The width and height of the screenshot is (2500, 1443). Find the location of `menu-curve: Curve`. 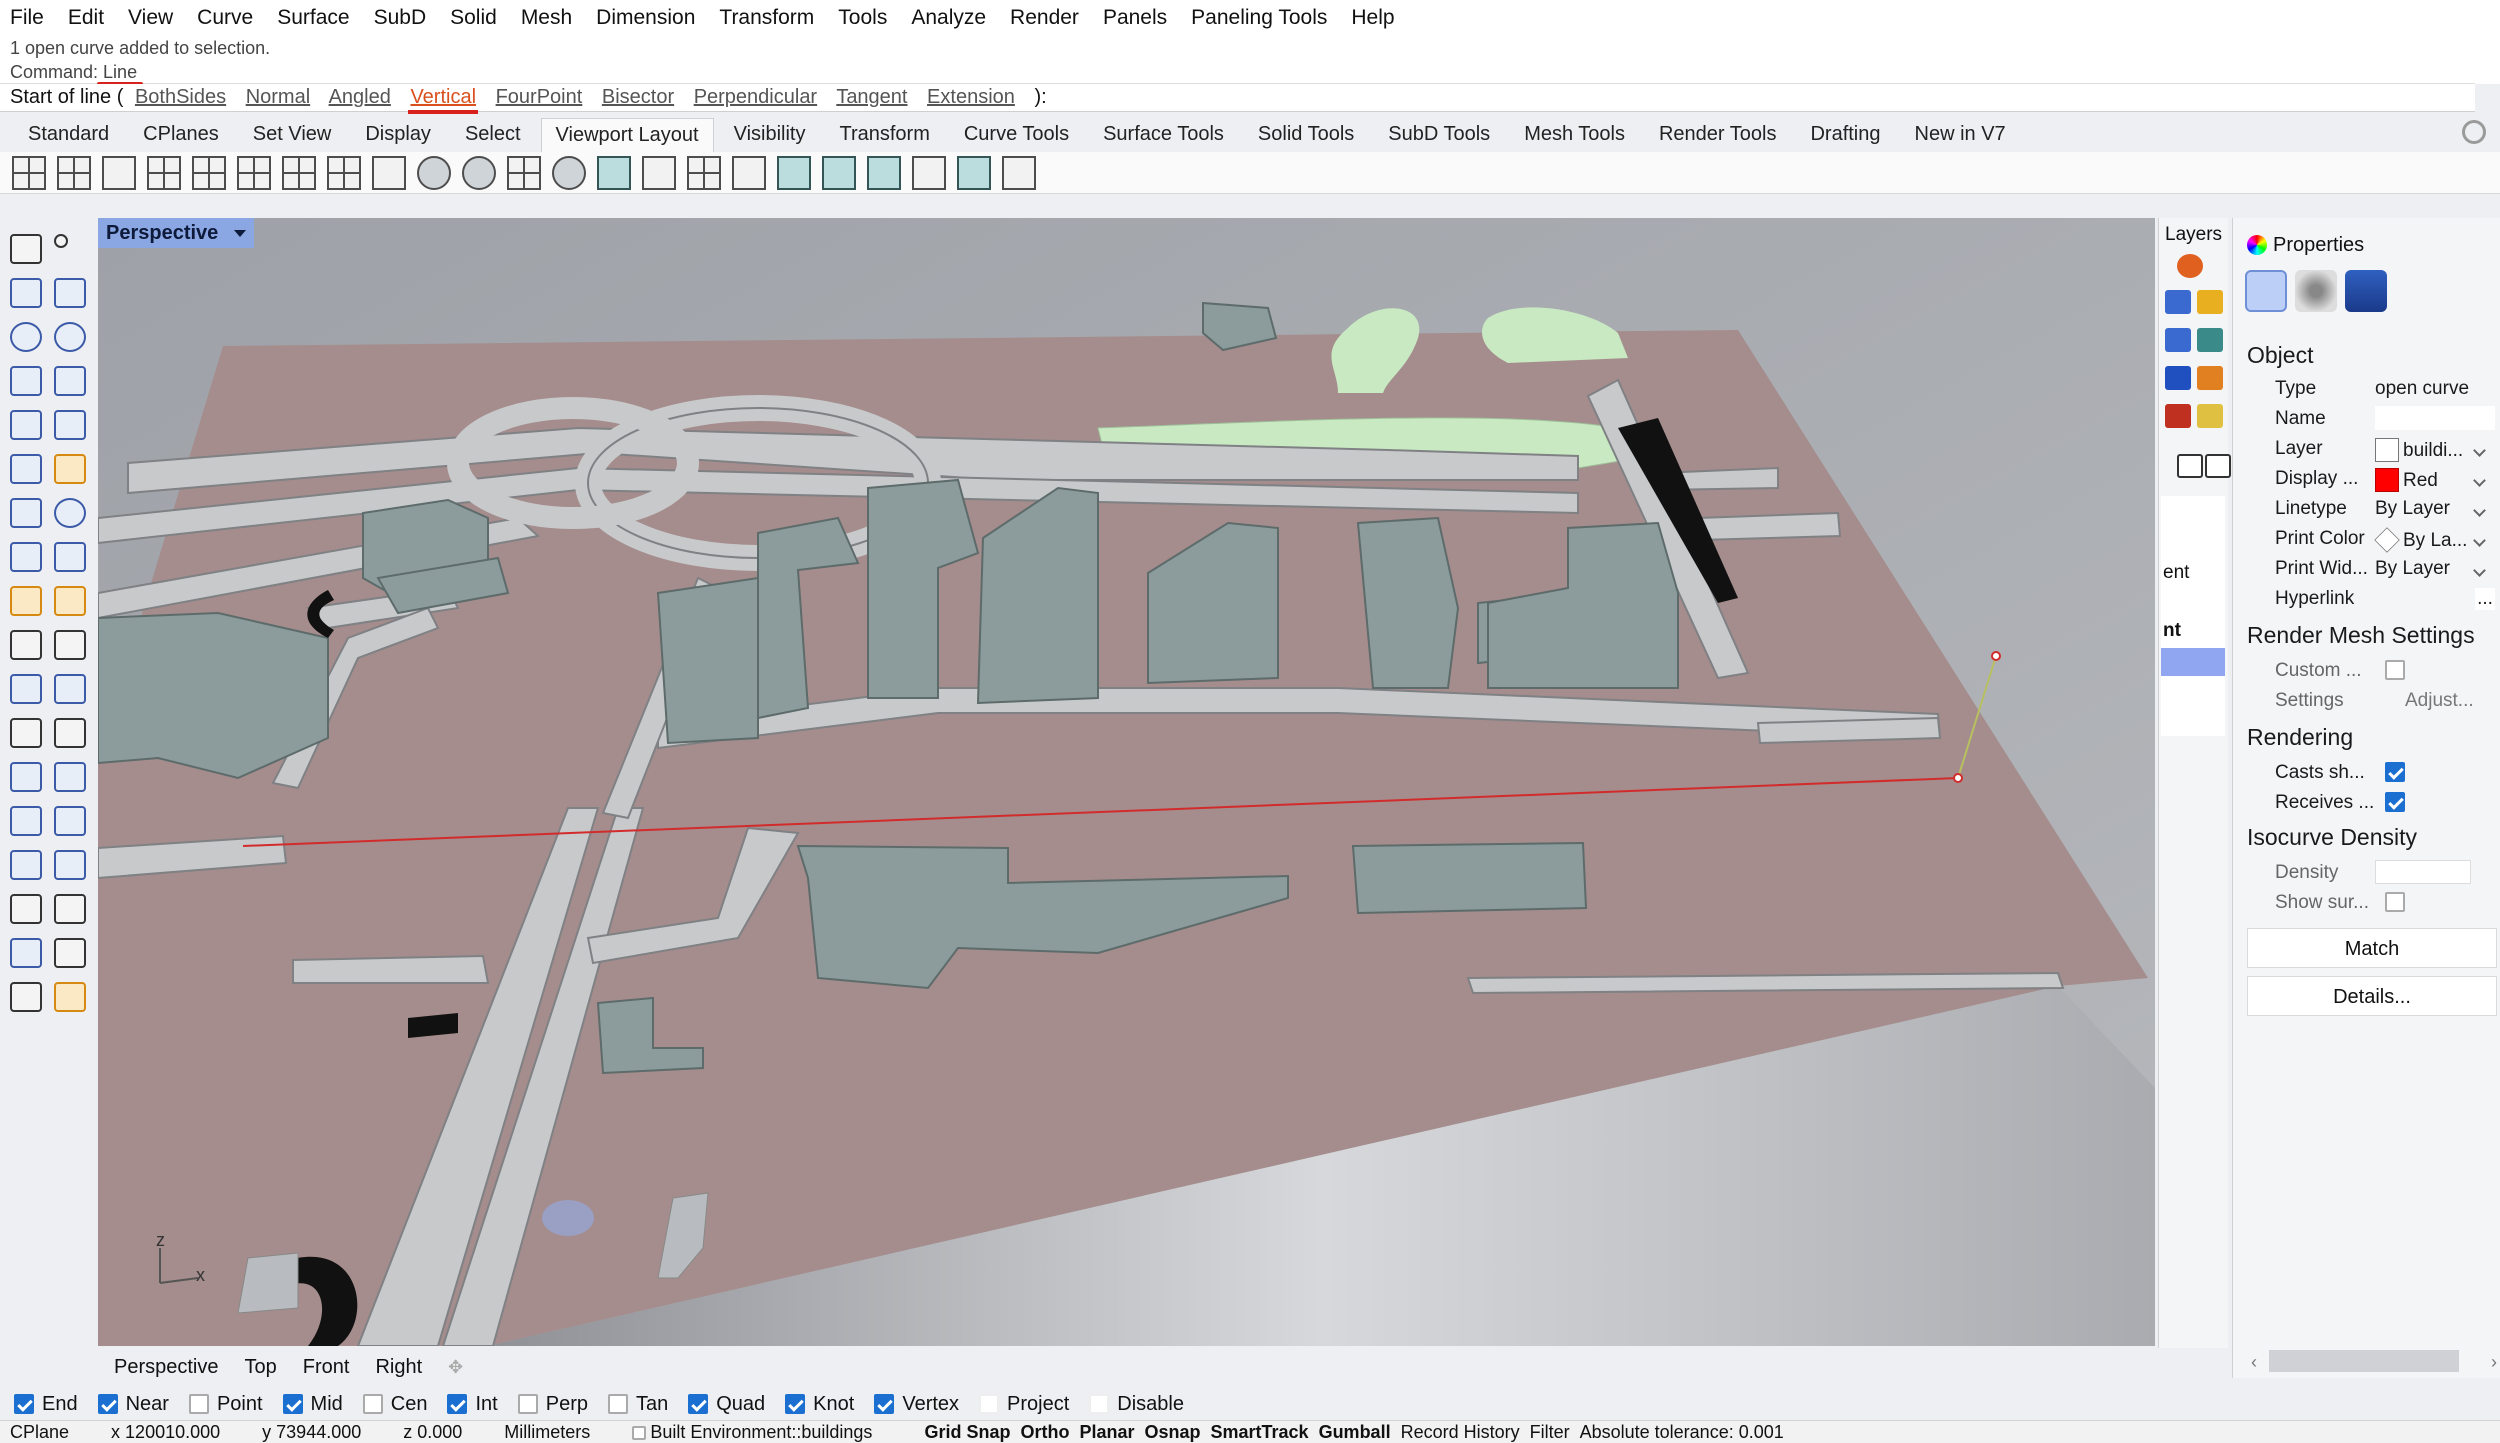

menu-curve: Curve is located at coordinates (225, 18).